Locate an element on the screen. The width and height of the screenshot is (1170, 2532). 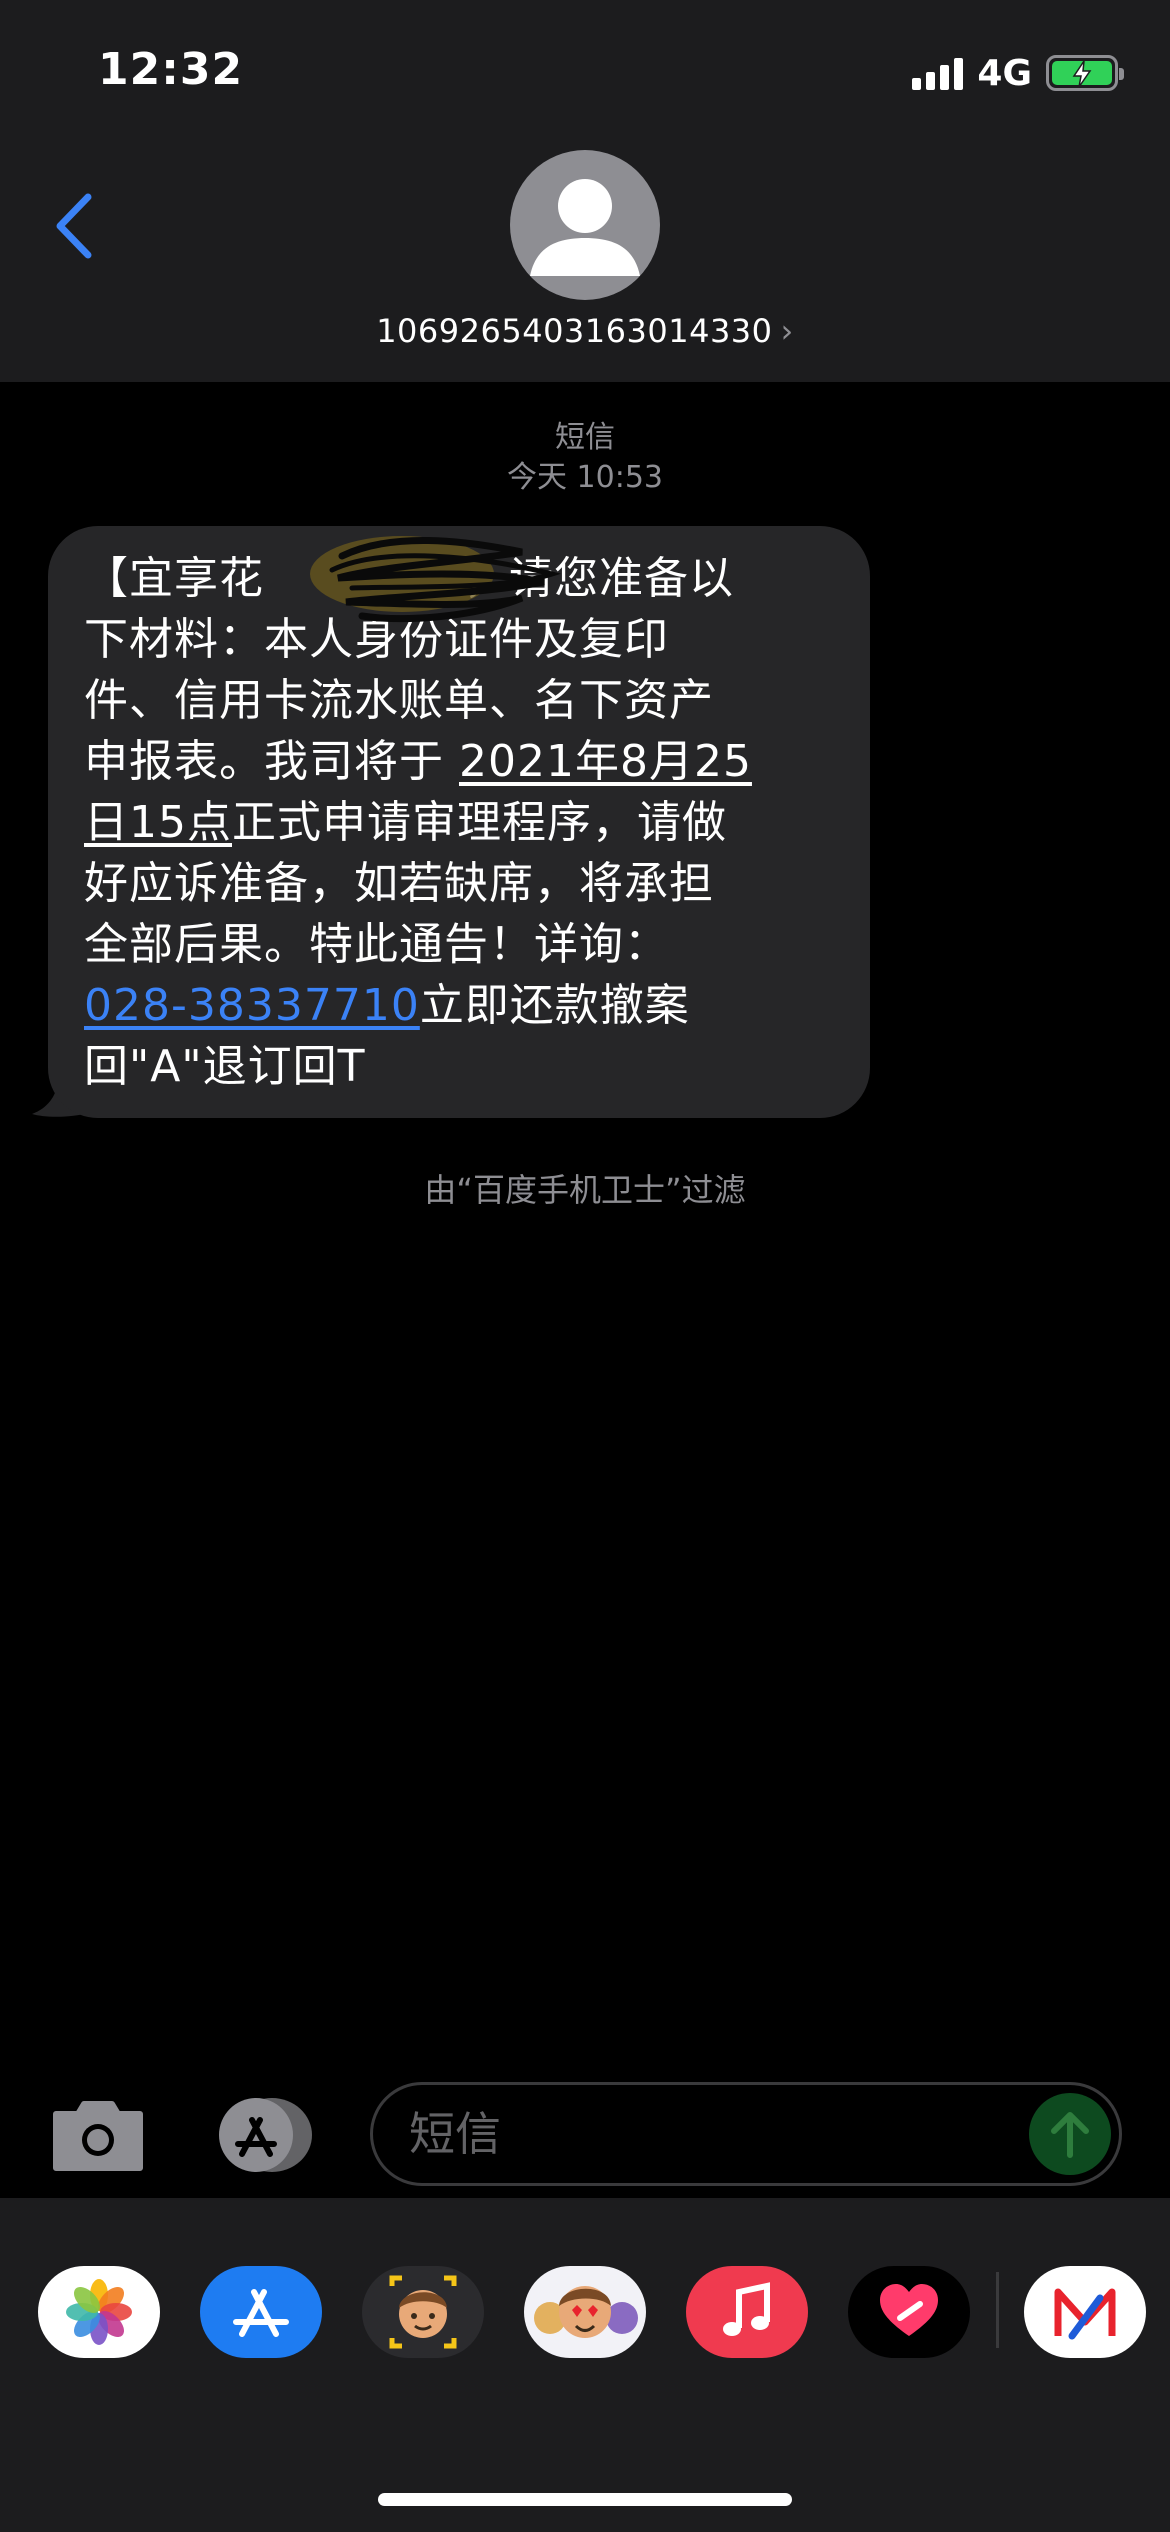
back-button is located at coordinates (74, 226).